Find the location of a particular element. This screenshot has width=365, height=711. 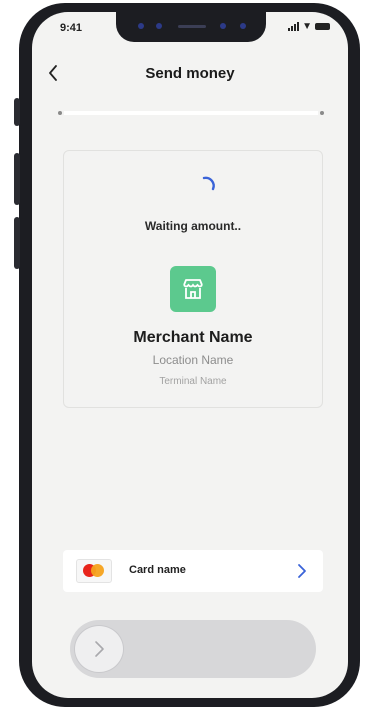

volume-up-button is located at coordinates (17, 179).